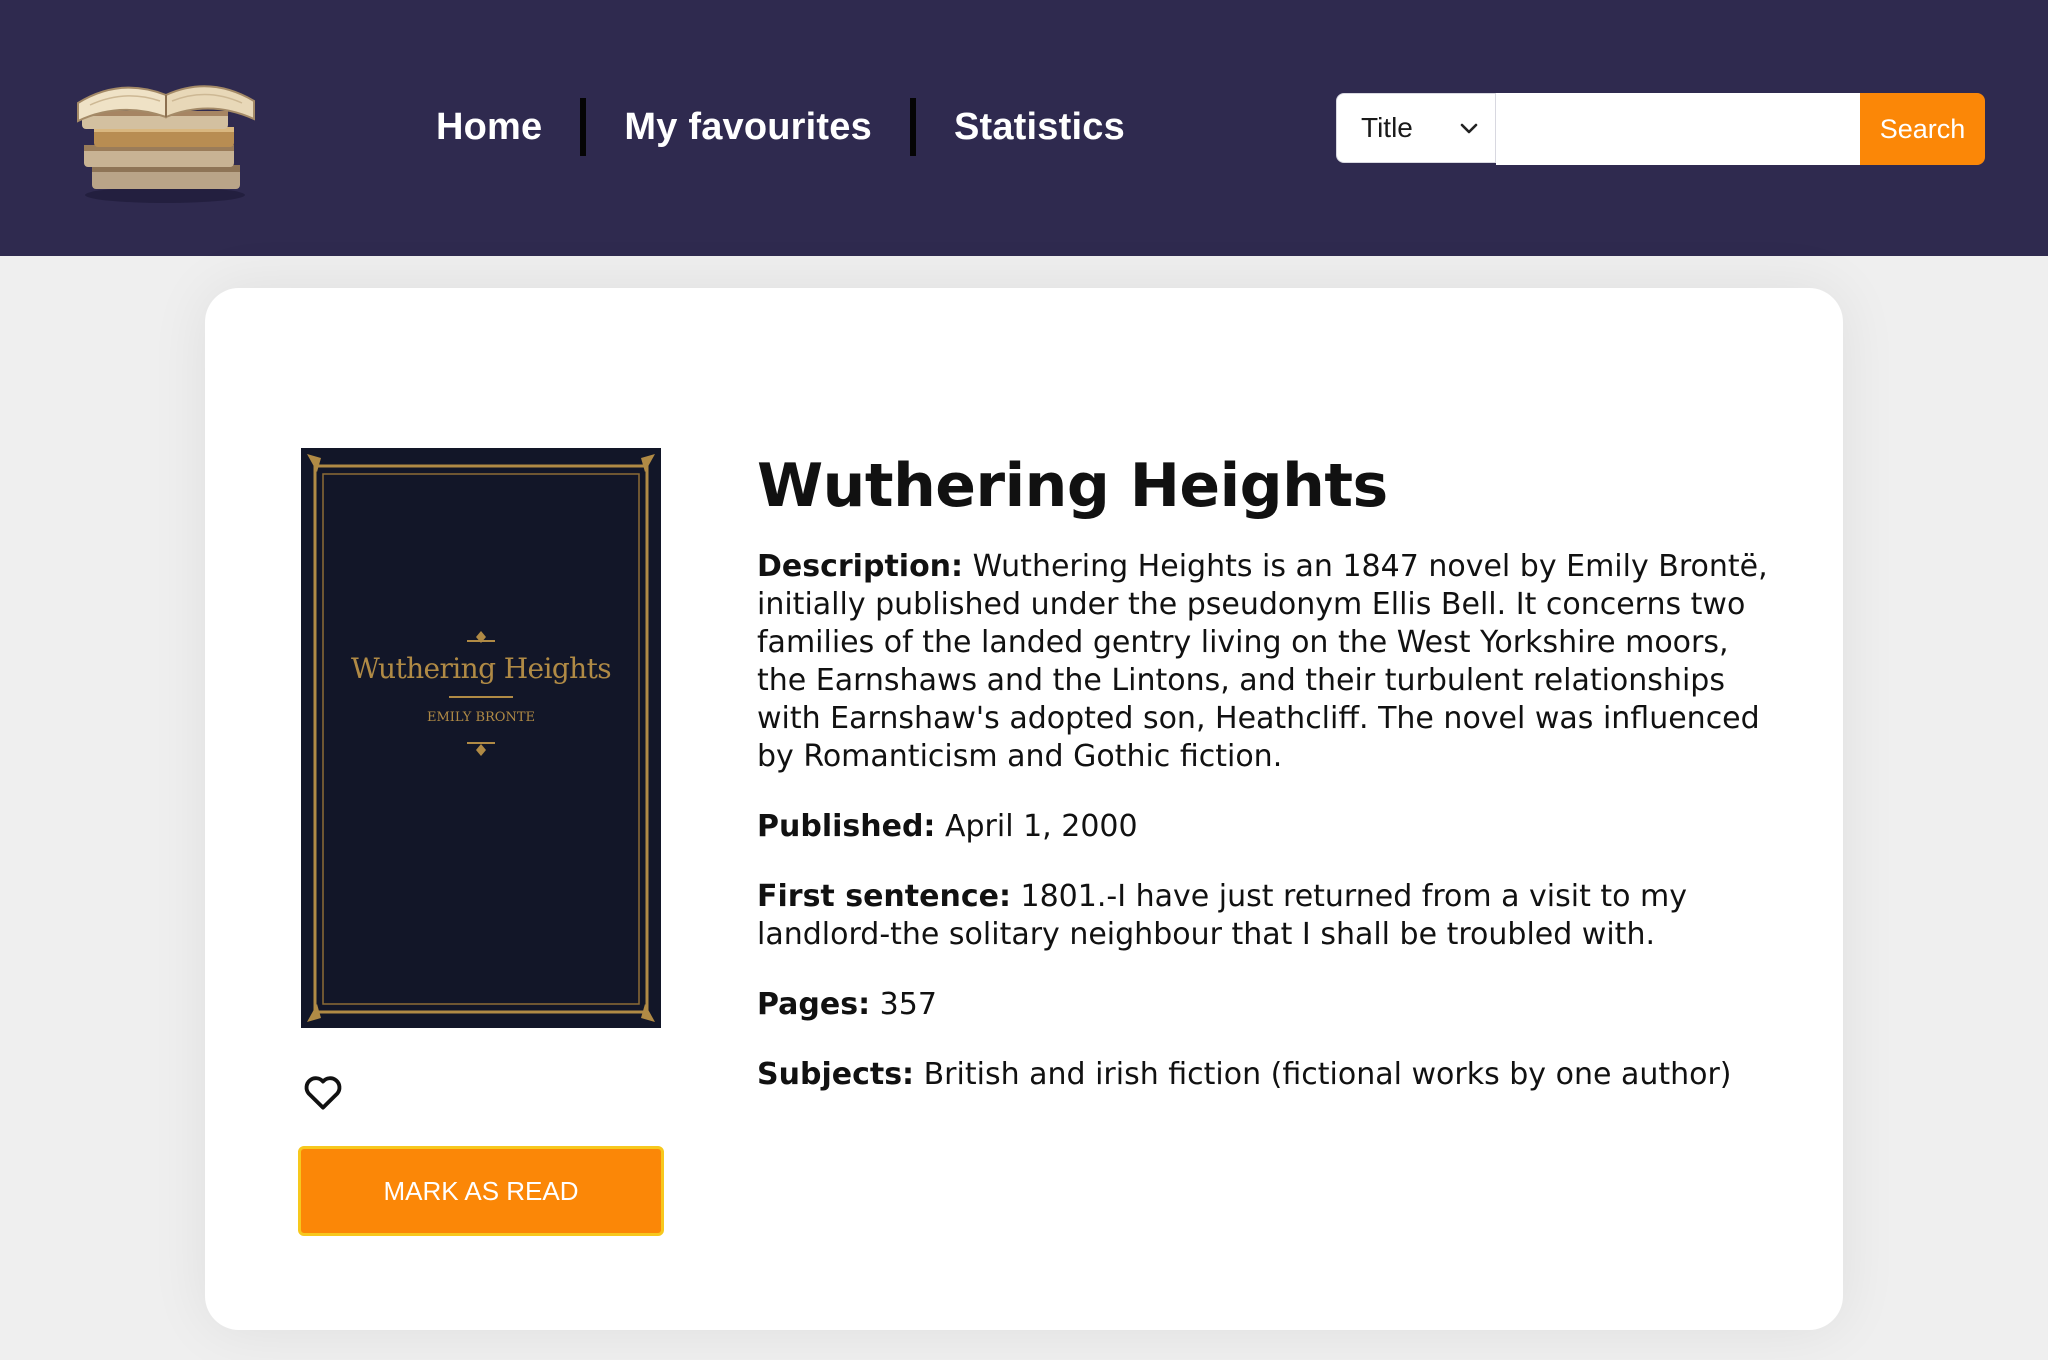 The height and width of the screenshot is (1360, 2048). I want to click on book-cover-image: Wuthering Heights EMILY BRONTE, so click(481, 738).